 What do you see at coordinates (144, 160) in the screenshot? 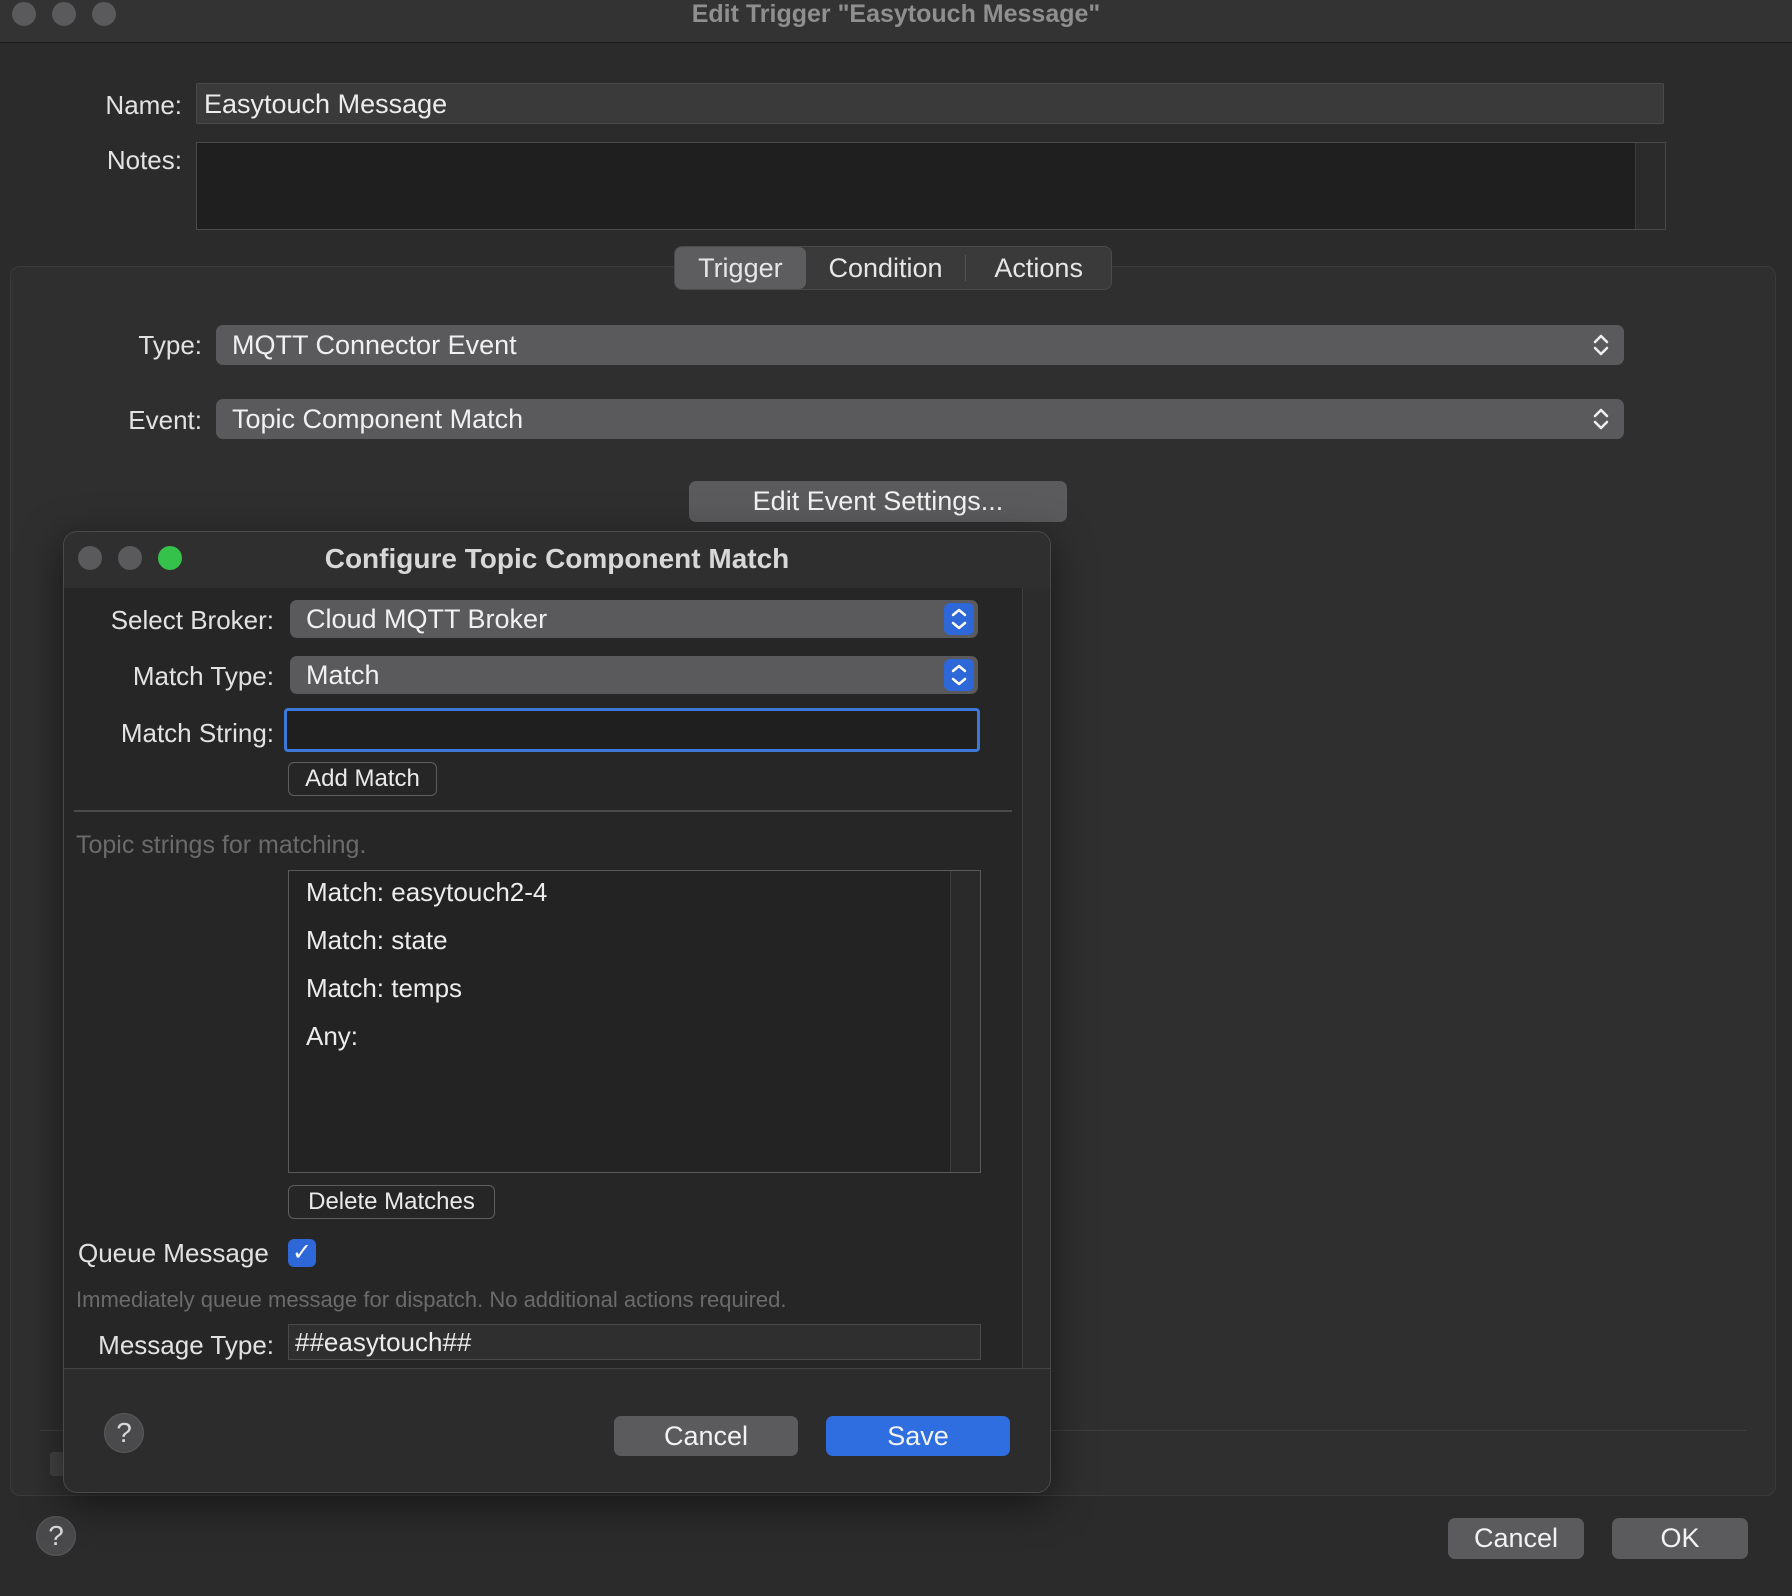
I see `notes-label: Notes:` at bounding box center [144, 160].